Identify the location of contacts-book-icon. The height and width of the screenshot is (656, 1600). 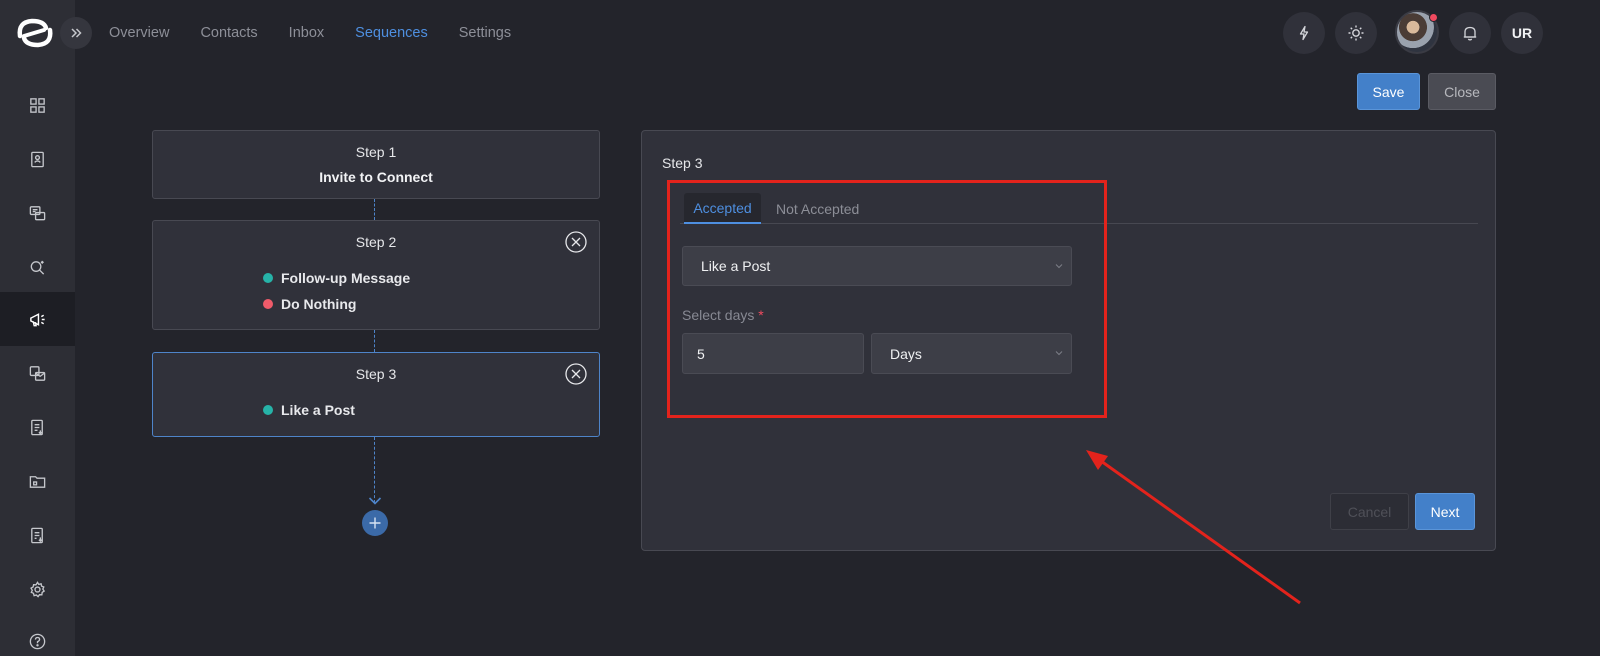
(37, 159).